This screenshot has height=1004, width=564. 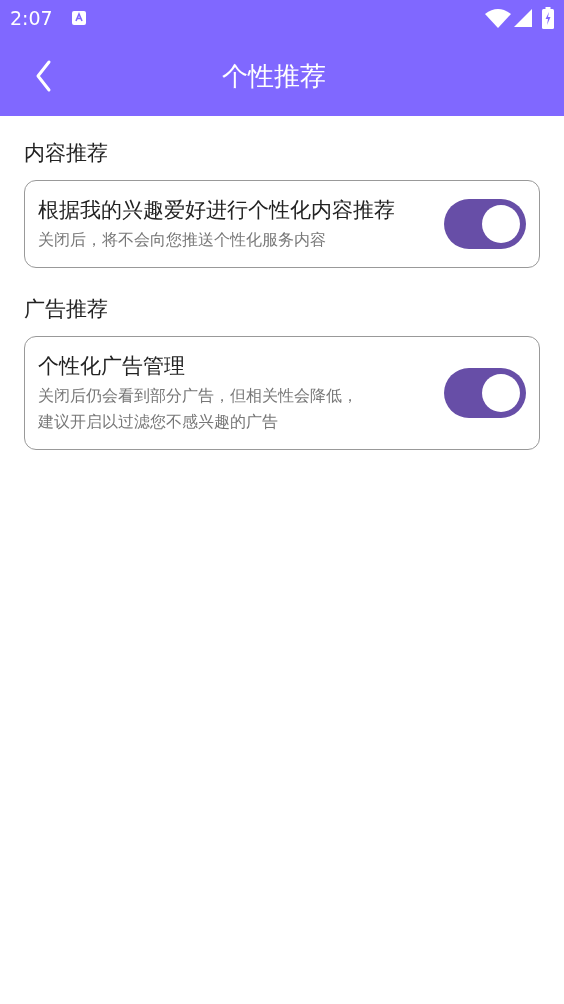 I want to click on setting-title: 个性化广告管理, so click(x=112, y=366).